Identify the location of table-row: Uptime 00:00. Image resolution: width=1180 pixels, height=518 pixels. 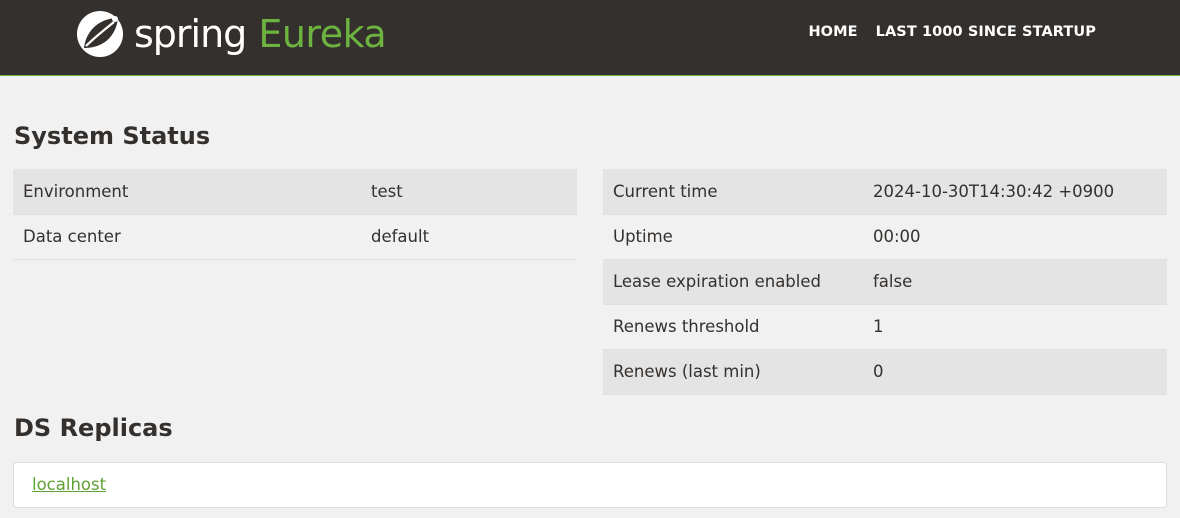
(885, 237).